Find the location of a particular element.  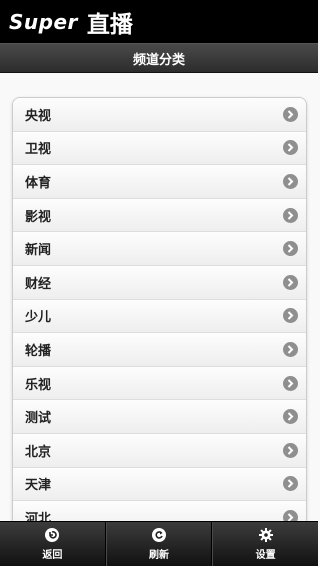

refresh-button-label: 刷新 is located at coordinates (159, 555).